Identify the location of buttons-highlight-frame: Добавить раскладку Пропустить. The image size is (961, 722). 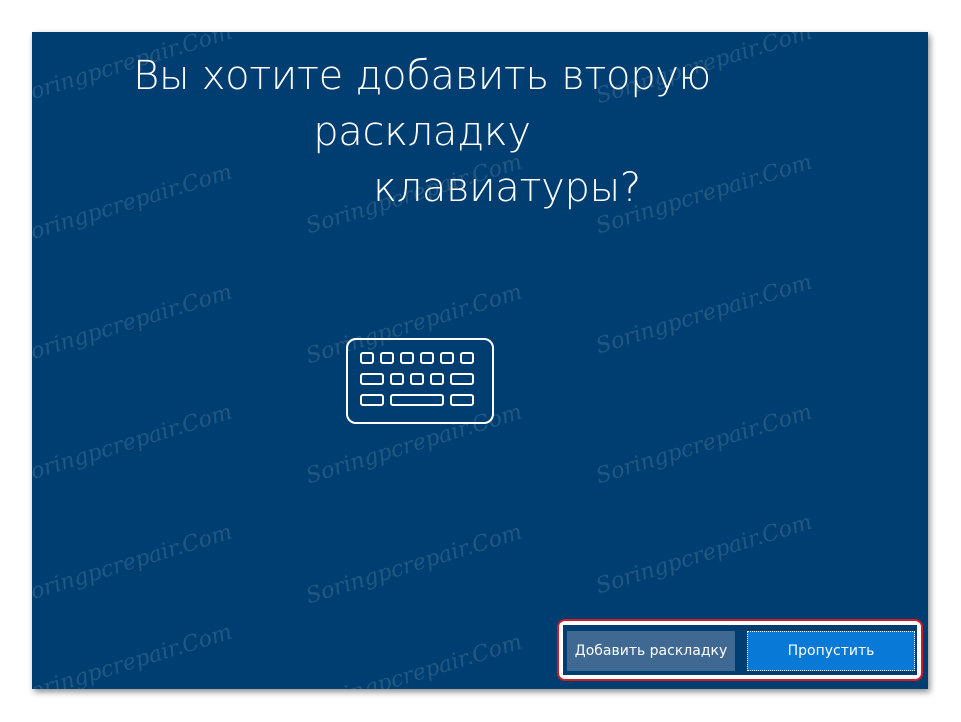
(740, 650).